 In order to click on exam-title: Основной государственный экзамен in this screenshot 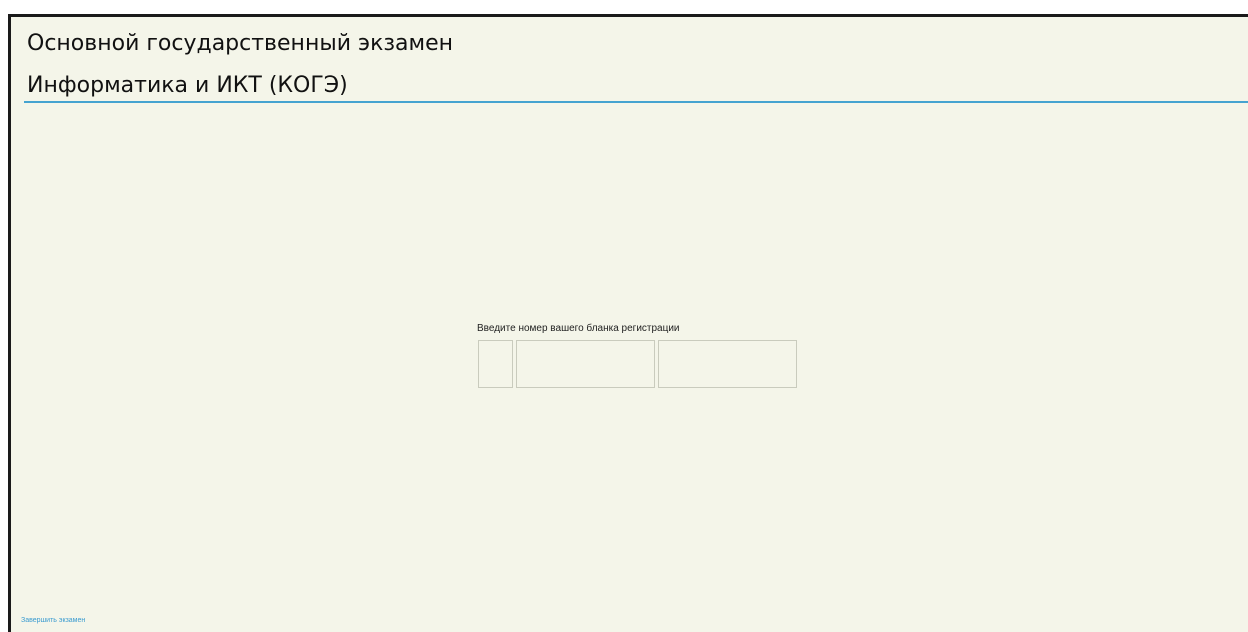, I will do `click(240, 43)`.